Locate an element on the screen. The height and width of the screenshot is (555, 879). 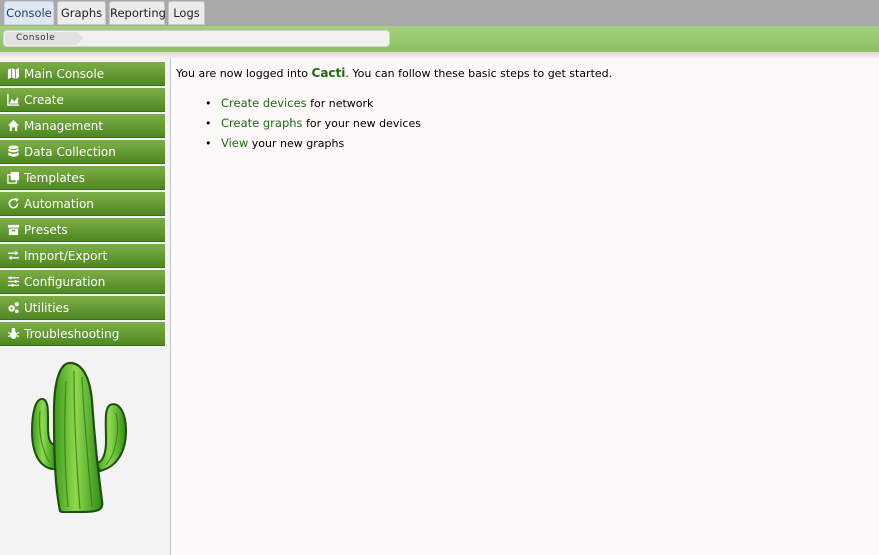
view-graphs-link: View is located at coordinates (234, 143).